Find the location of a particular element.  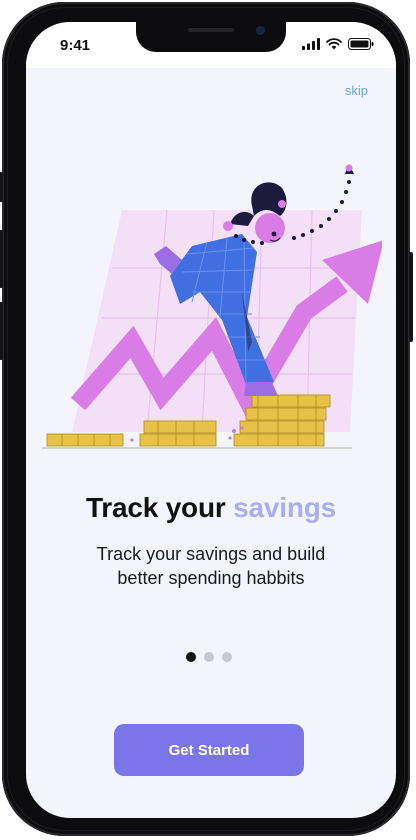

title-main-text: Track your is located at coordinates (155, 507).